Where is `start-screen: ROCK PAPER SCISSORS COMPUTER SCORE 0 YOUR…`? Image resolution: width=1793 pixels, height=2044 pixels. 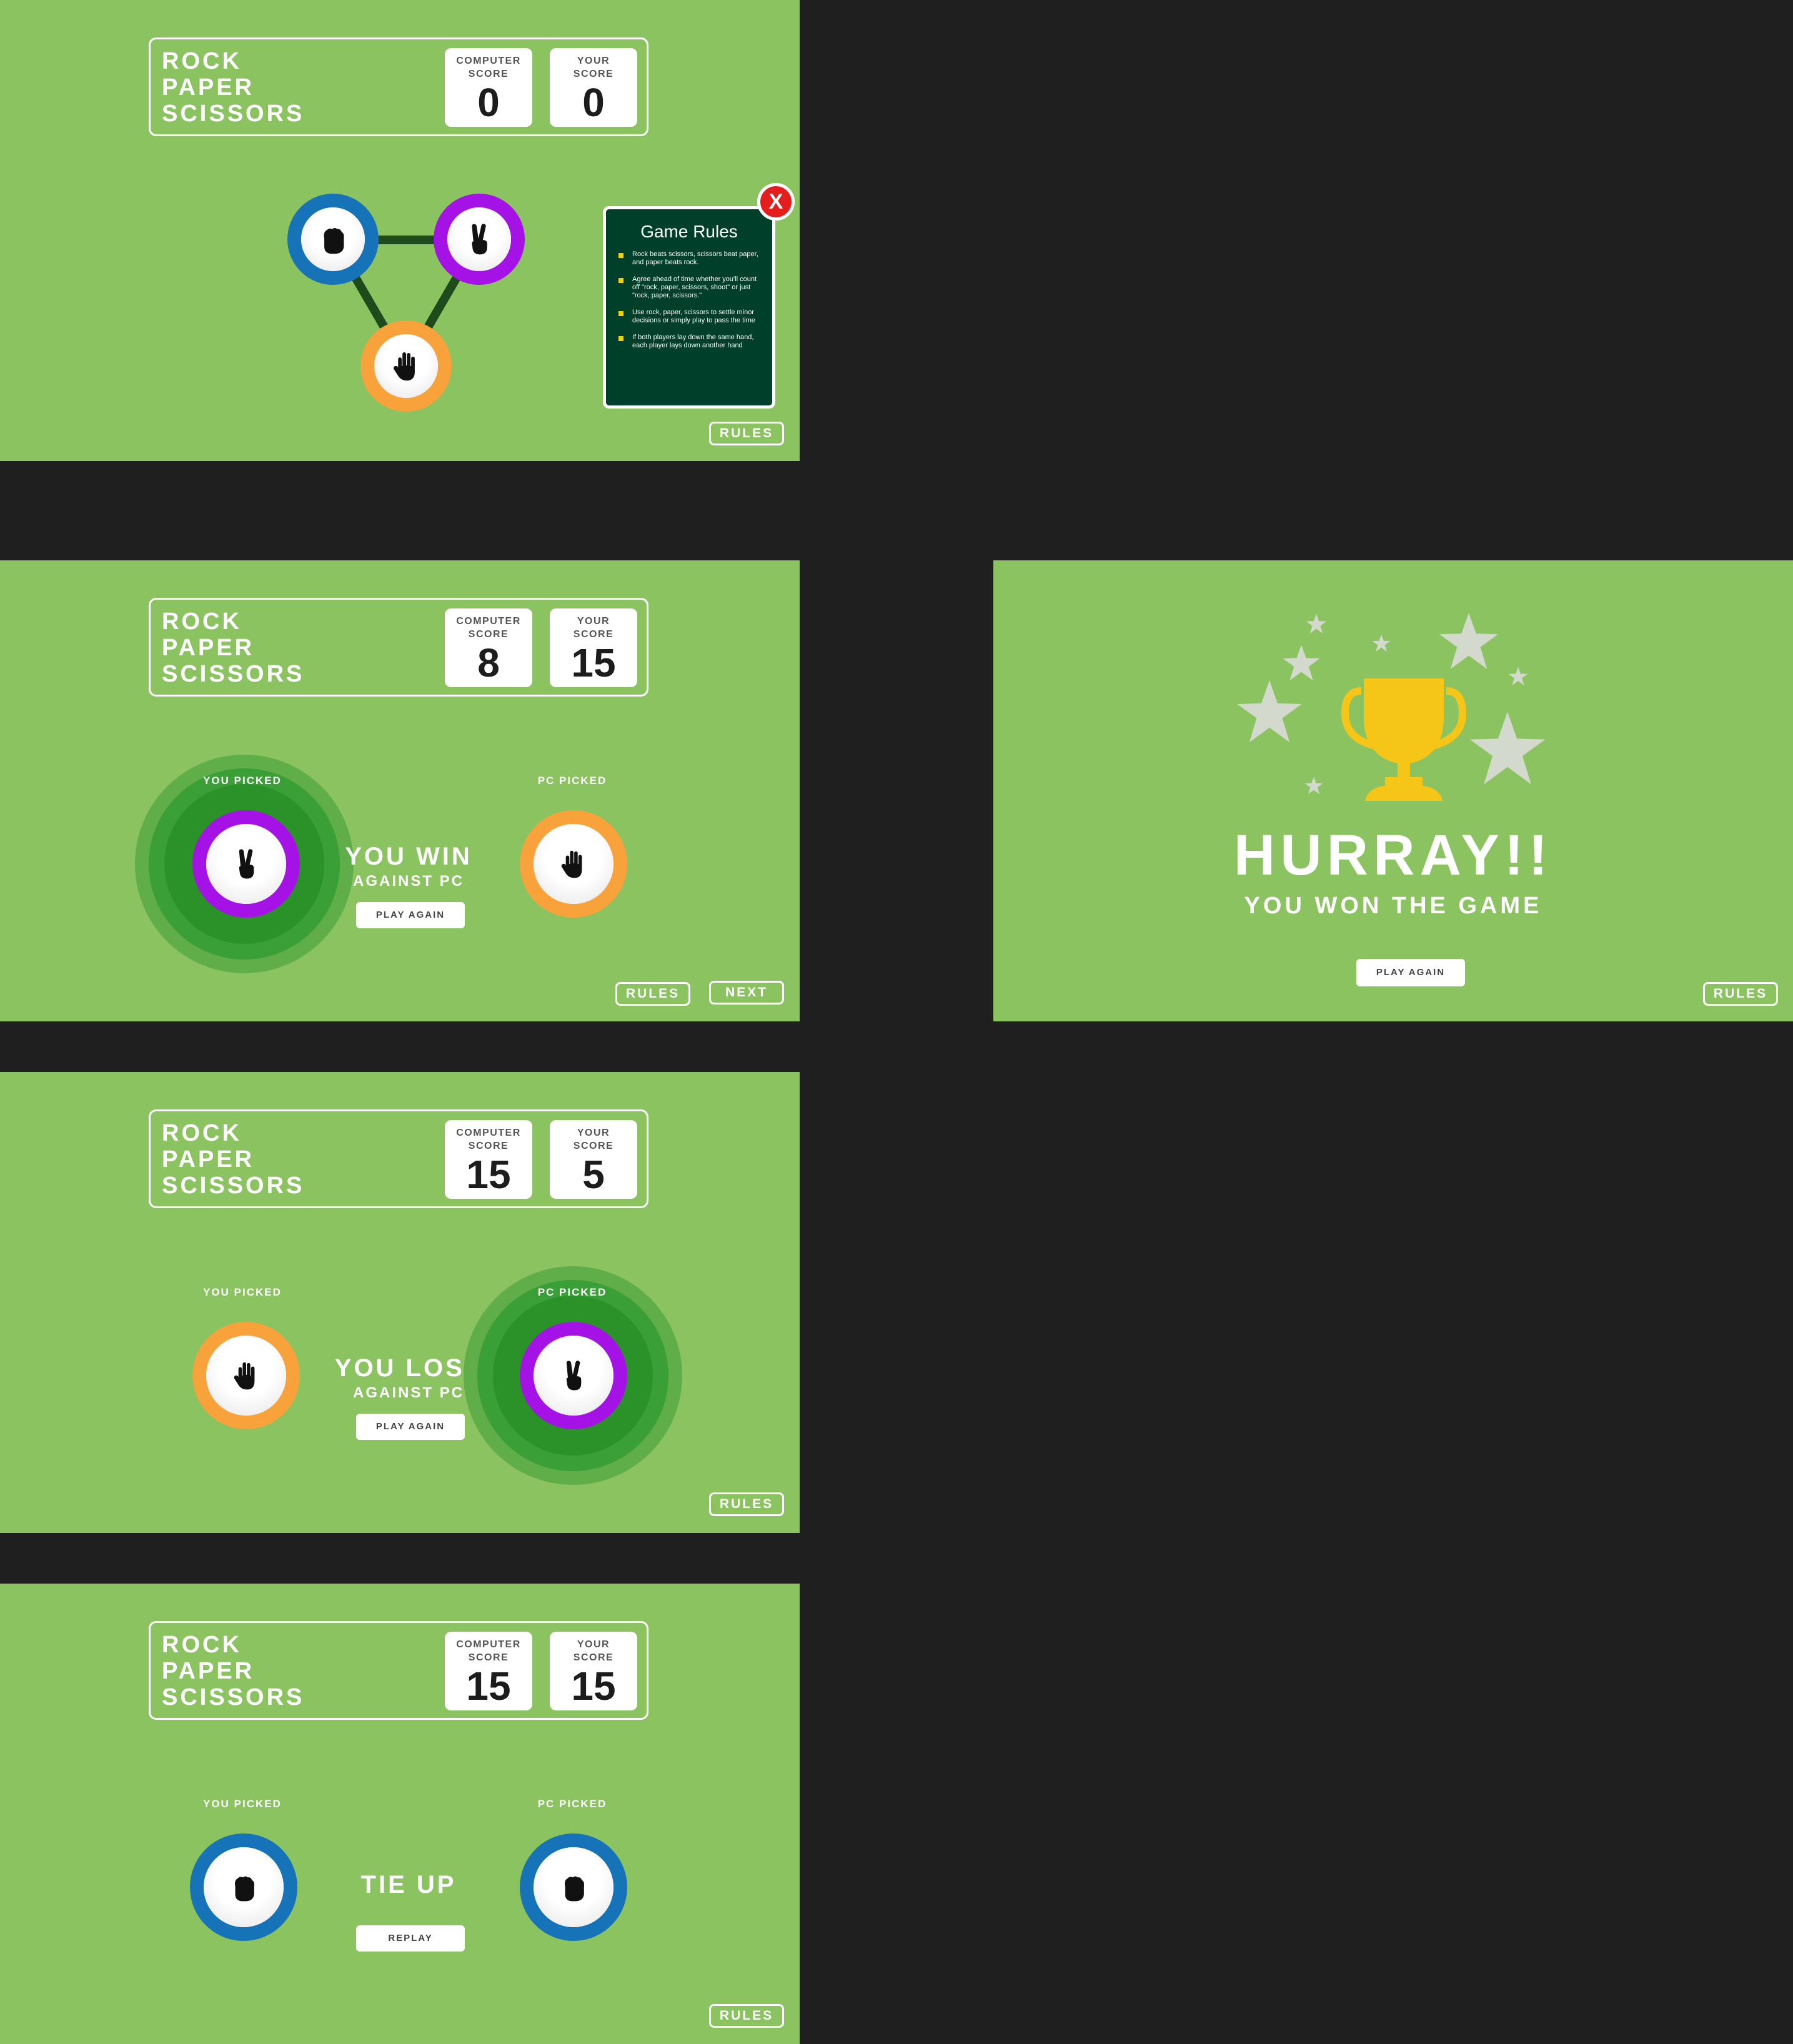
start-screen: ROCK PAPER SCISSORS COMPUTER SCORE 0 YOUR… is located at coordinates (400, 230).